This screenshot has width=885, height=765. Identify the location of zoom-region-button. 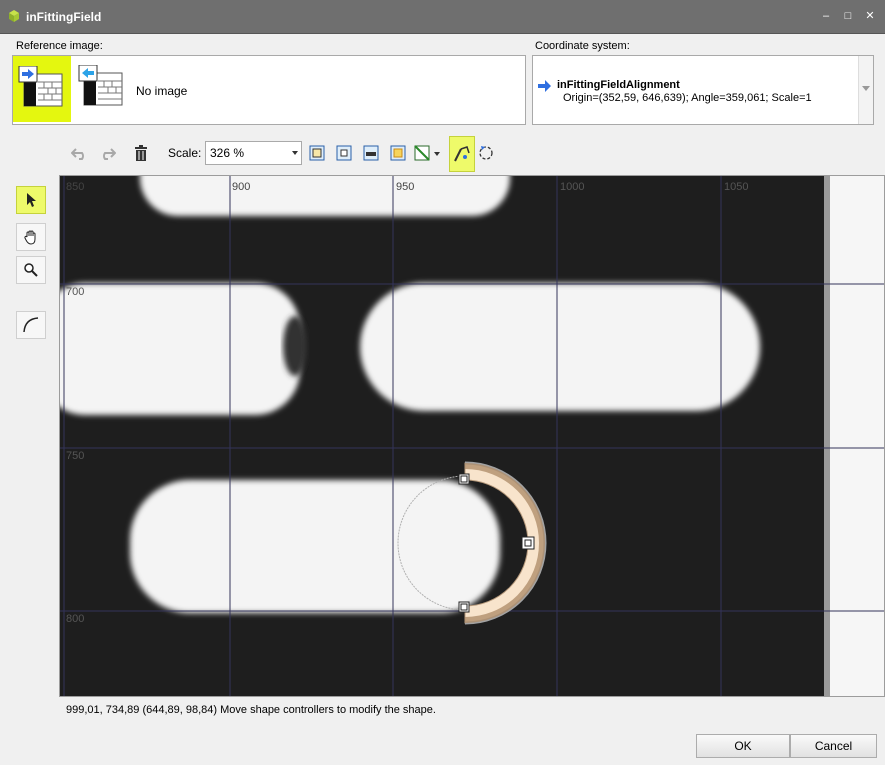
(398, 153).